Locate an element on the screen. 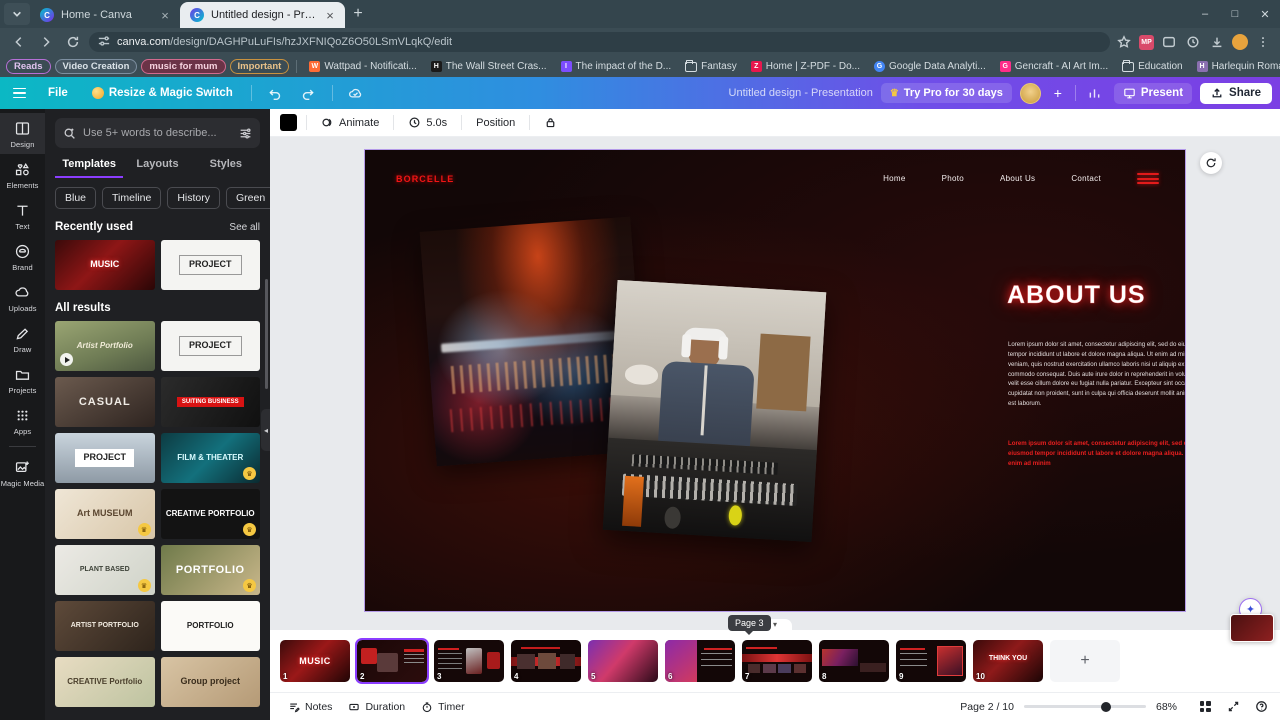 This screenshot has height=720, width=1280. grid-view-icon is located at coordinates (1205, 707).